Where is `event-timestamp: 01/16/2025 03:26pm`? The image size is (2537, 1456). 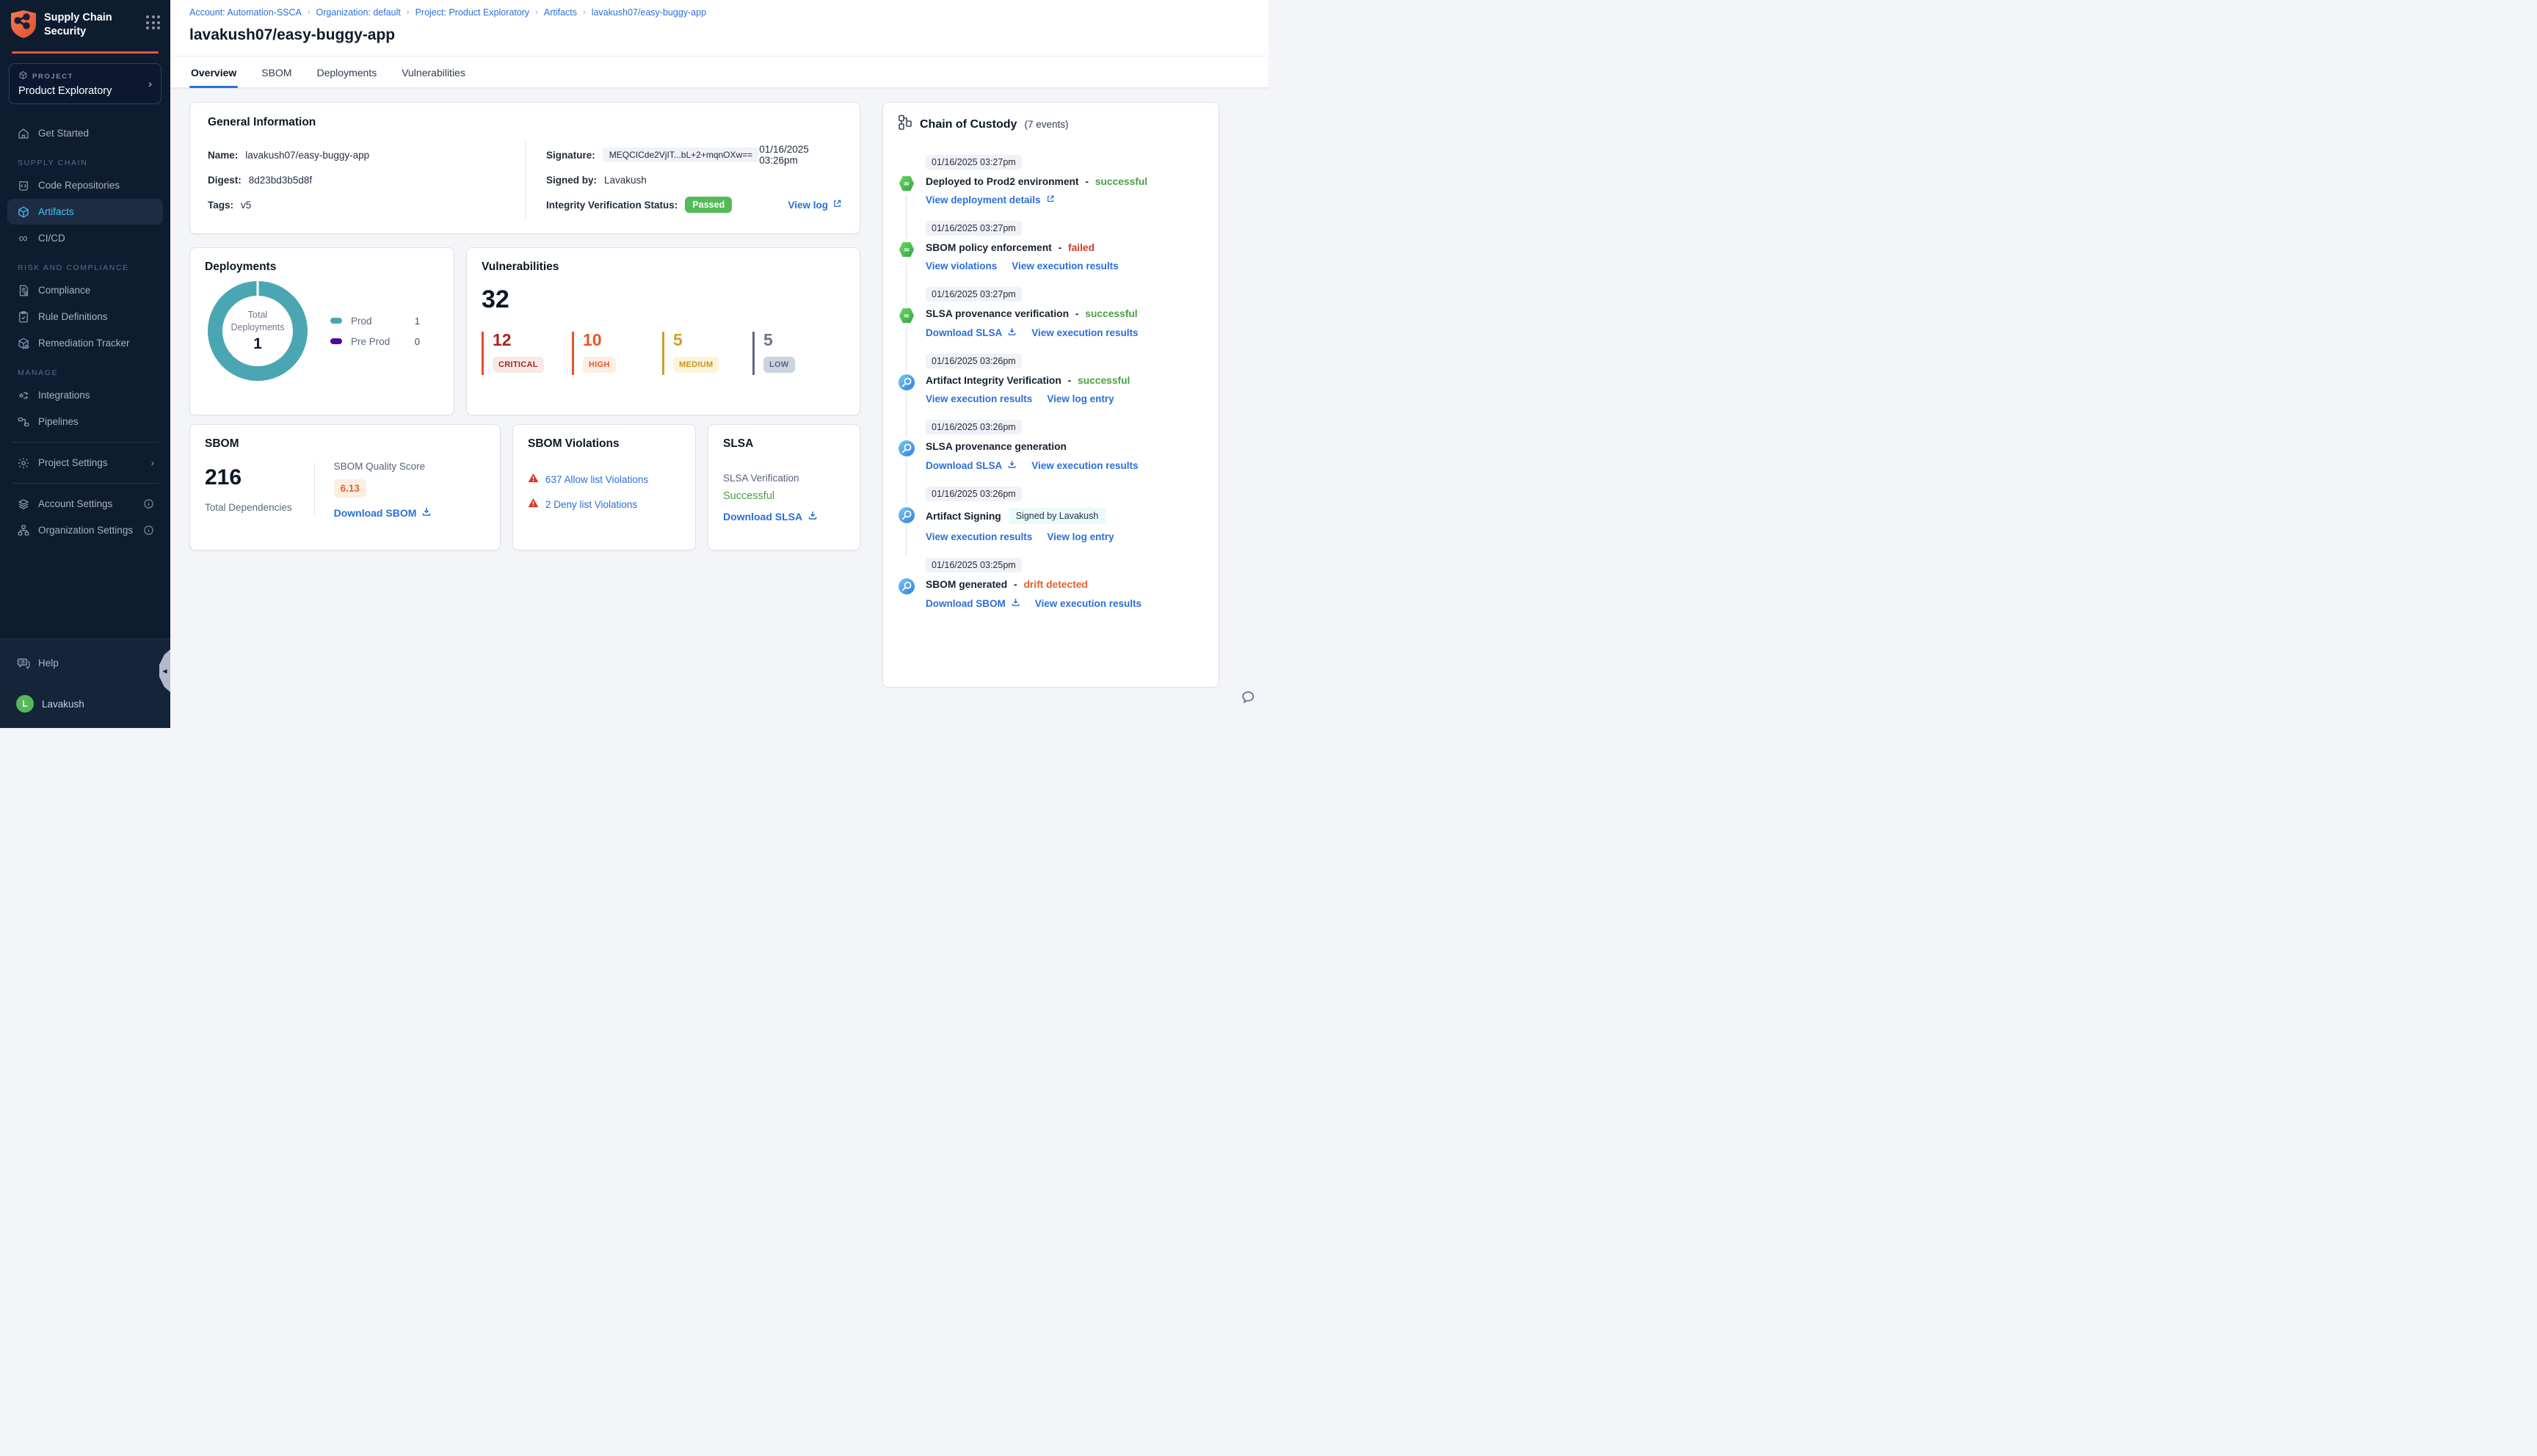
event-timestamp: 01/16/2025 03:26pm is located at coordinates (974, 494).